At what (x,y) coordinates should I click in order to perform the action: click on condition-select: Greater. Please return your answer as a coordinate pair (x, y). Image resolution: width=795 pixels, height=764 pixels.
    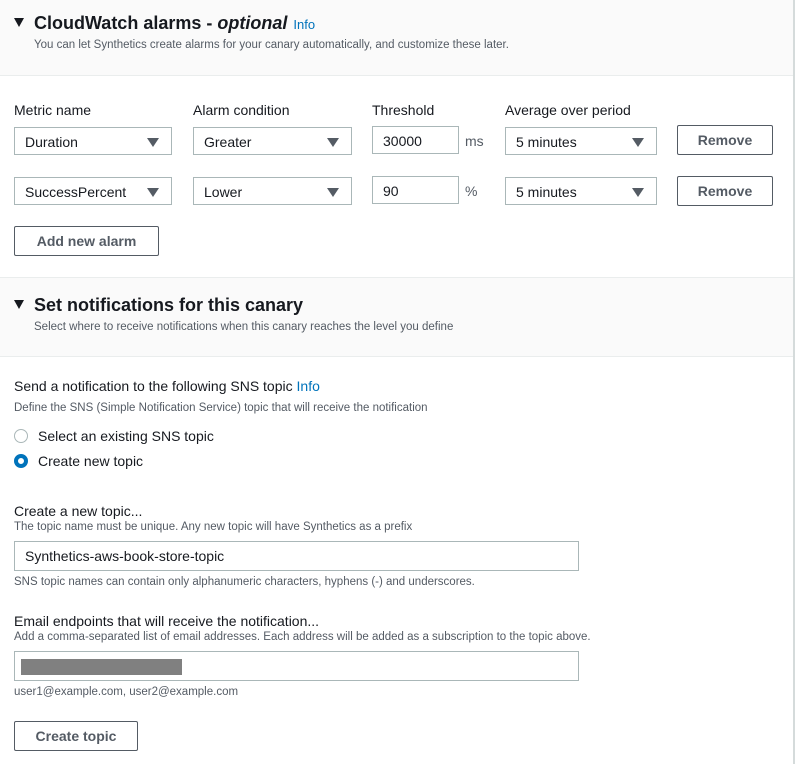
    Looking at the image, I should click on (272, 141).